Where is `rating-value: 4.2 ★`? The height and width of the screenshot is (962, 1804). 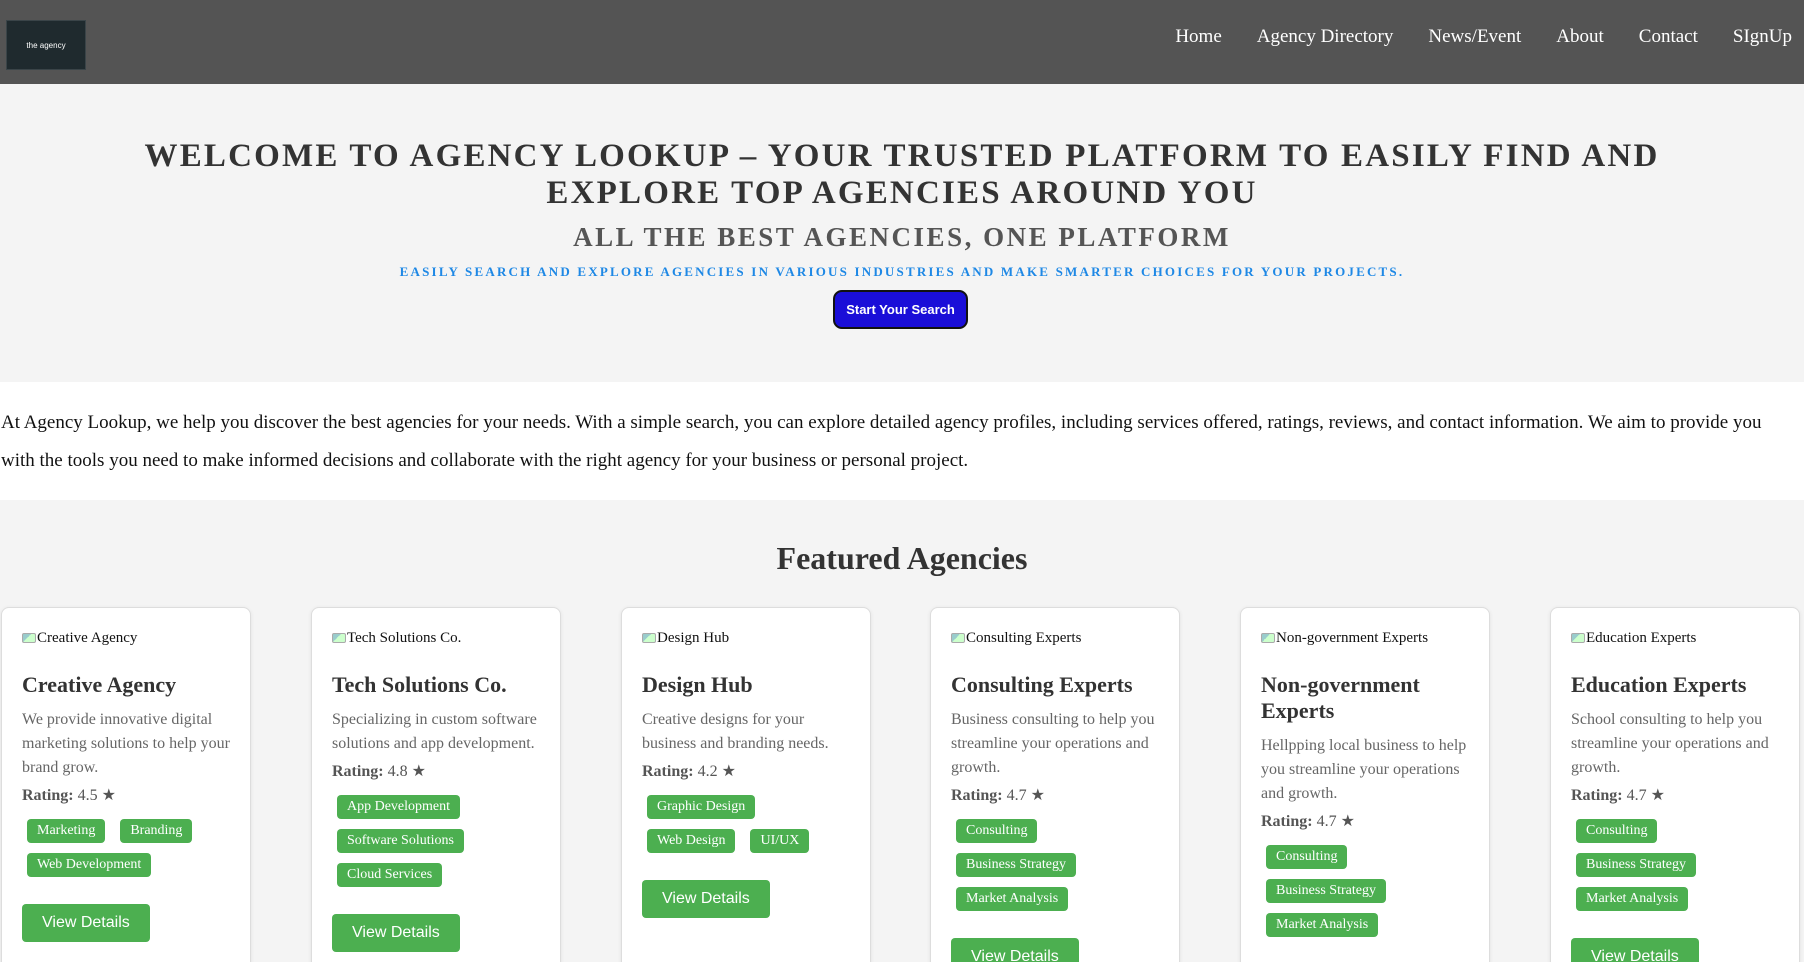 rating-value: 4.2 ★ is located at coordinates (716, 771).